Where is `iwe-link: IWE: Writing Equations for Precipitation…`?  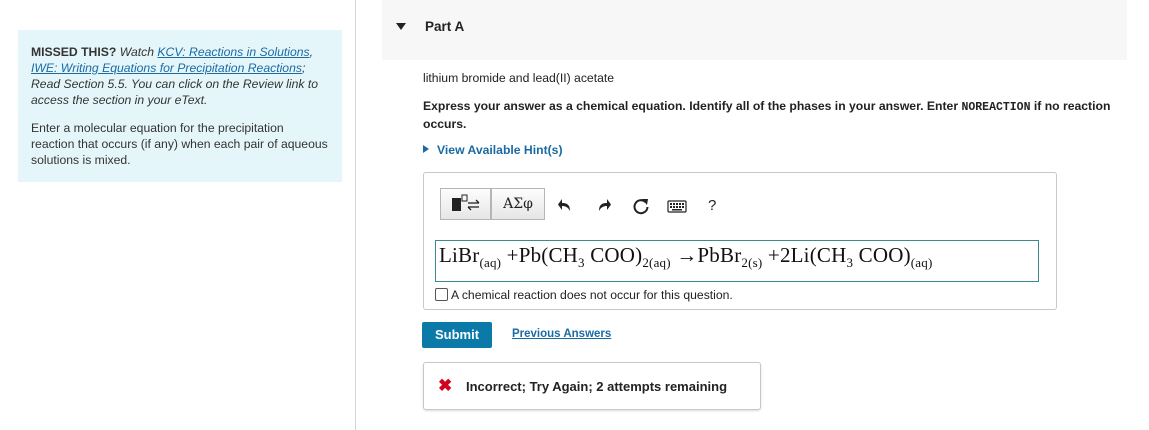
iwe-link: IWE: Writing Equations for Precipitation… is located at coordinates (166, 68).